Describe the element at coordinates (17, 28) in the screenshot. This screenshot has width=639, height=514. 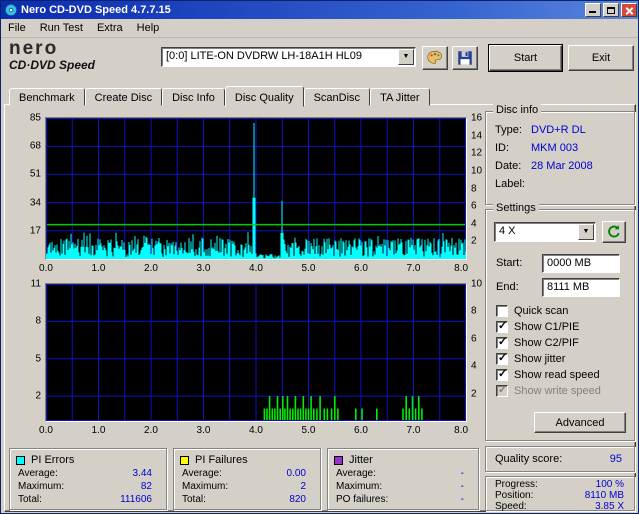
I see `menu-file: File` at that location.